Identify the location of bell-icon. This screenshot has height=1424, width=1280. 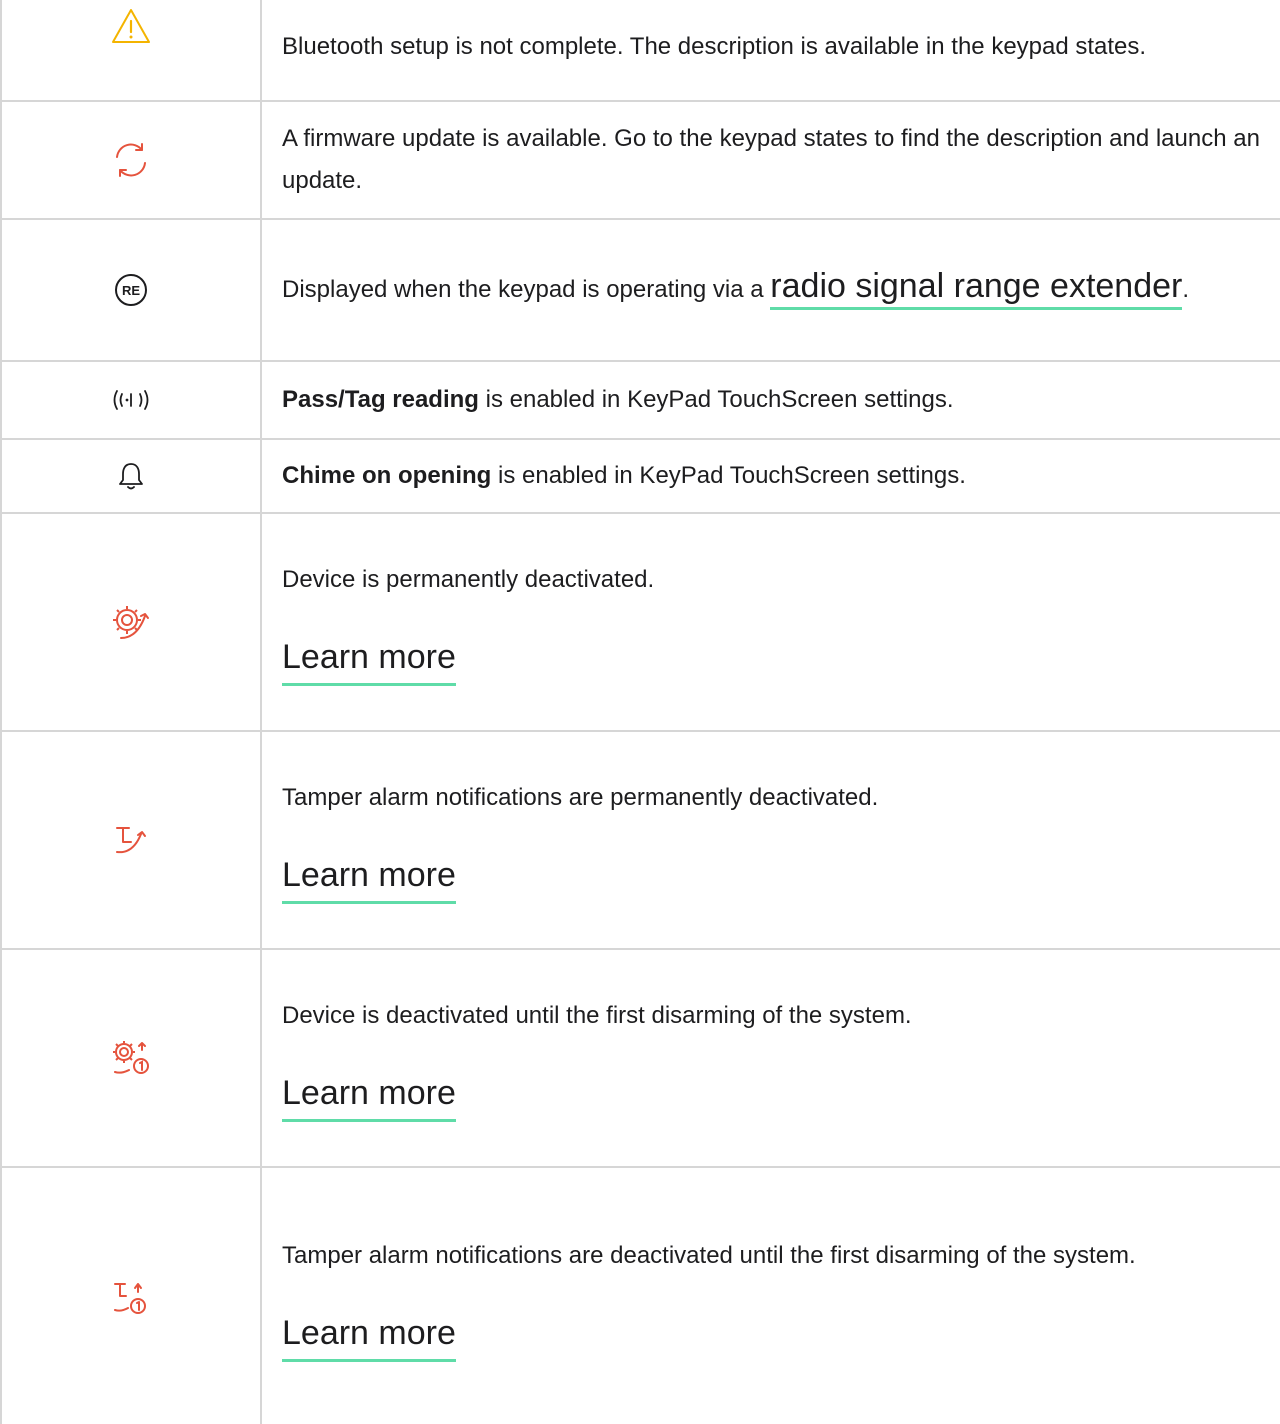
(131, 476).